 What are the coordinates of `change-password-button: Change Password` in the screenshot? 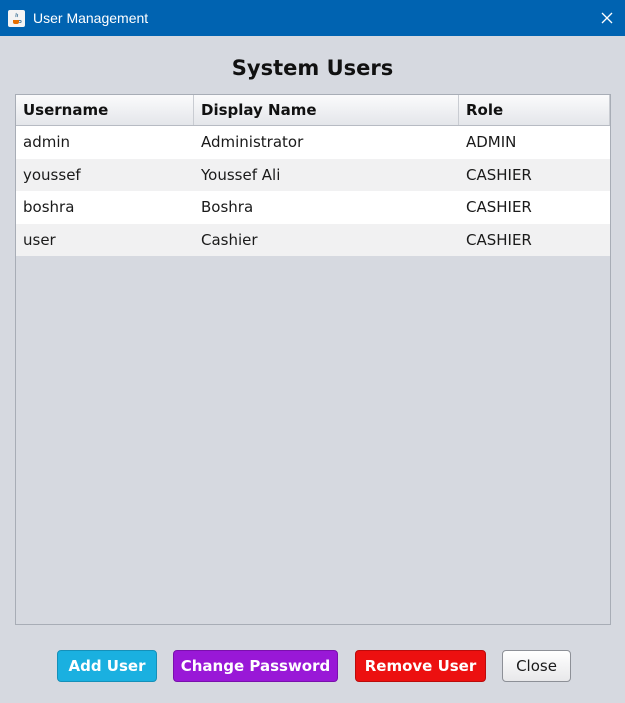 It's located at (255, 666).